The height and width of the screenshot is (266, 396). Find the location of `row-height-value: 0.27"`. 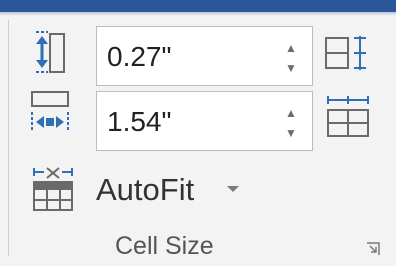

row-height-value: 0.27" is located at coordinates (139, 57).